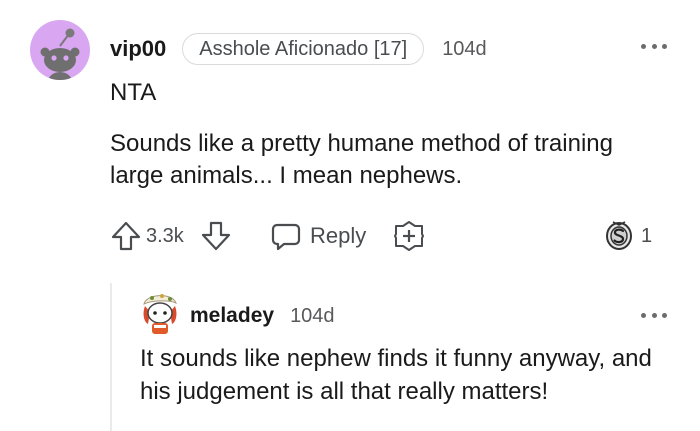 Image resolution: width=700 pixels, height=431 pixels. I want to click on add-award-button, so click(409, 236).